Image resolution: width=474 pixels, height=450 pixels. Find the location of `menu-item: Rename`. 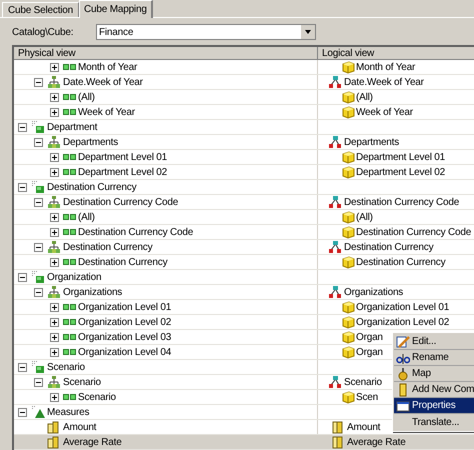

menu-item: Rename is located at coordinates (434, 358).